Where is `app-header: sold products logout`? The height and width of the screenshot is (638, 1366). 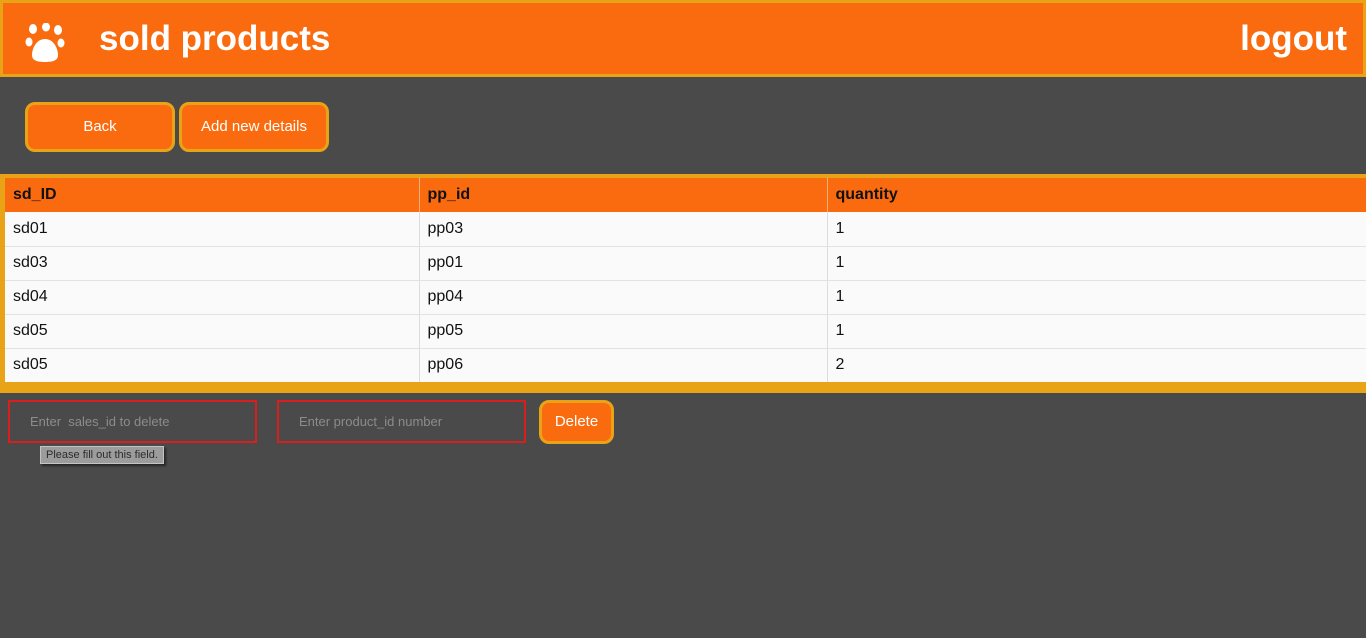 app-header: sold products logout is located at coordinates (683, 38).